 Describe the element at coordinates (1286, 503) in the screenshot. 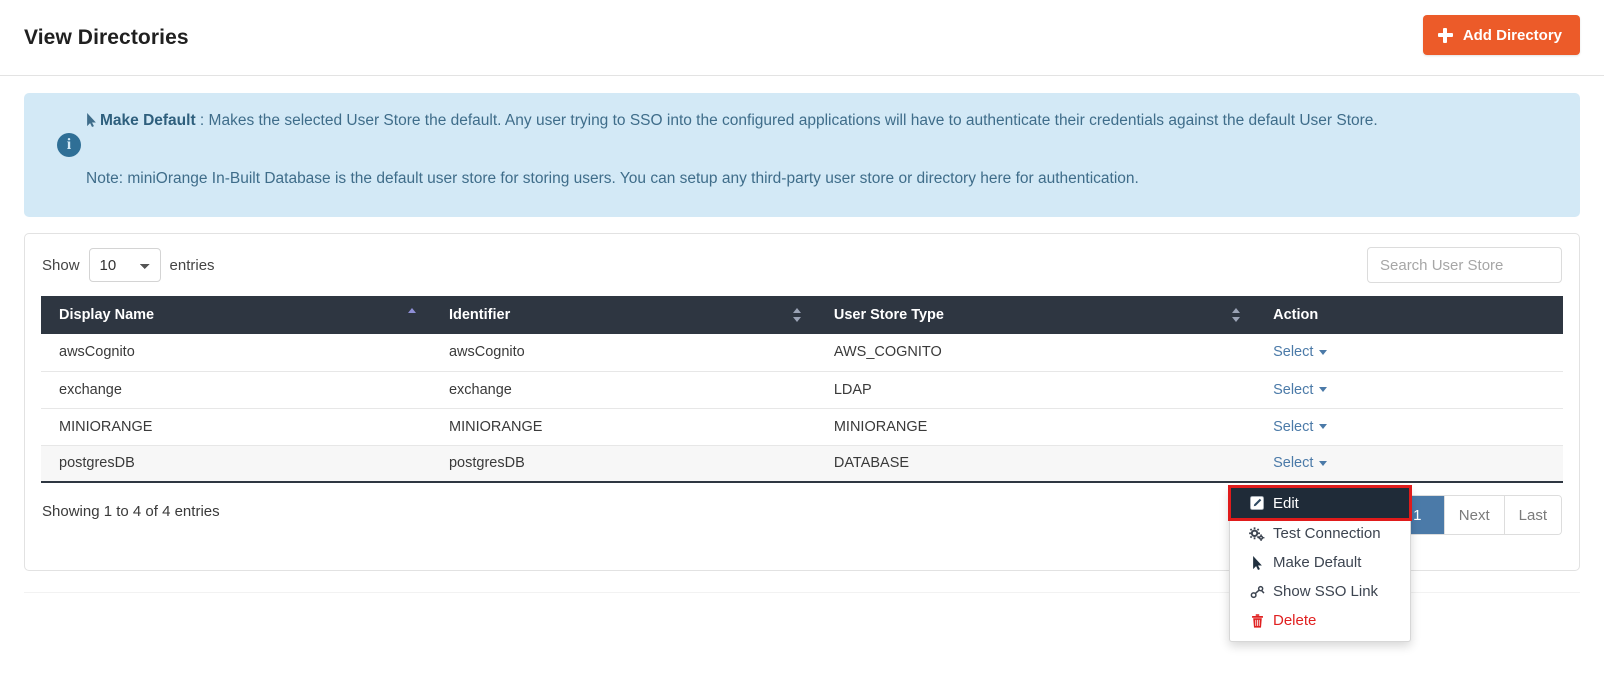

I see `menu-item-label: Edit` at that location.